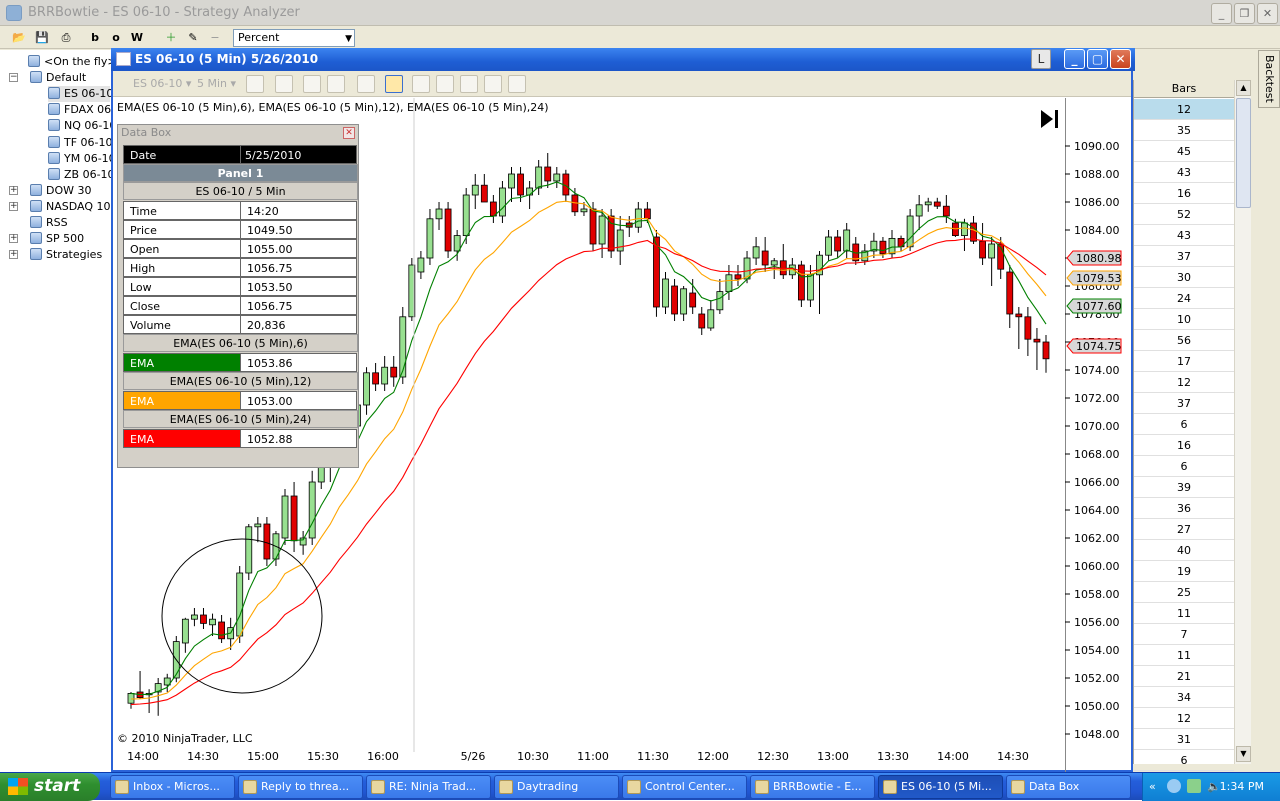 This screenshot has width=1280, height=801. I want to click on display-unit-select: Percent ▼, so click(294, 38).